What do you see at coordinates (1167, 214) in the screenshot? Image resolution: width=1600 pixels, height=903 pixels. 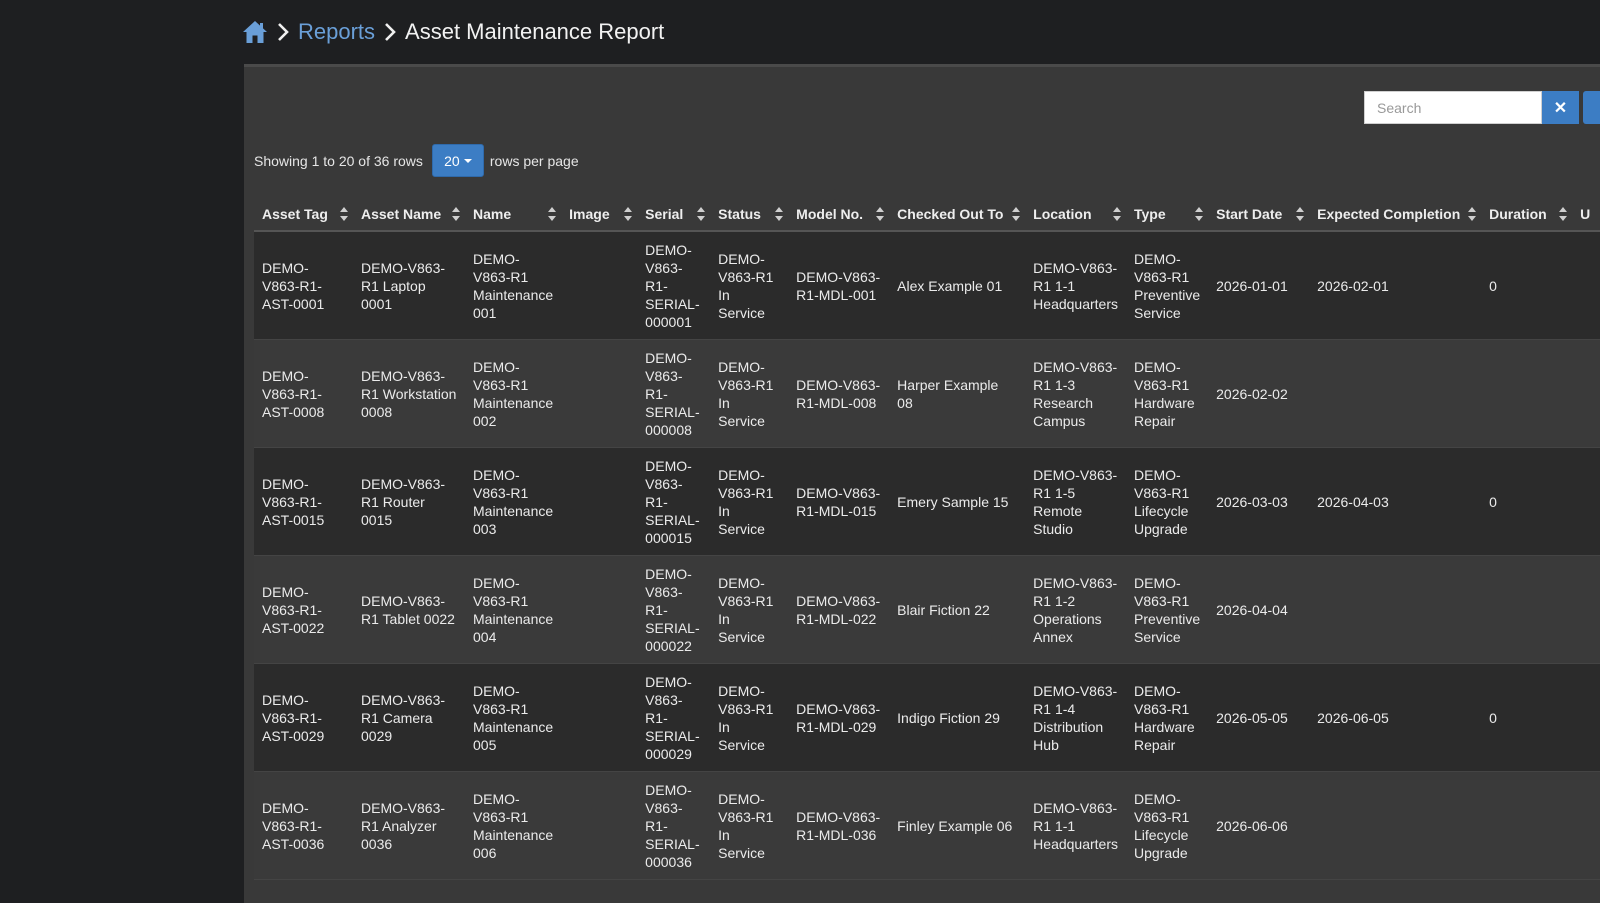 I see `column-header-type: Type` at bounding box center [1167, 214].